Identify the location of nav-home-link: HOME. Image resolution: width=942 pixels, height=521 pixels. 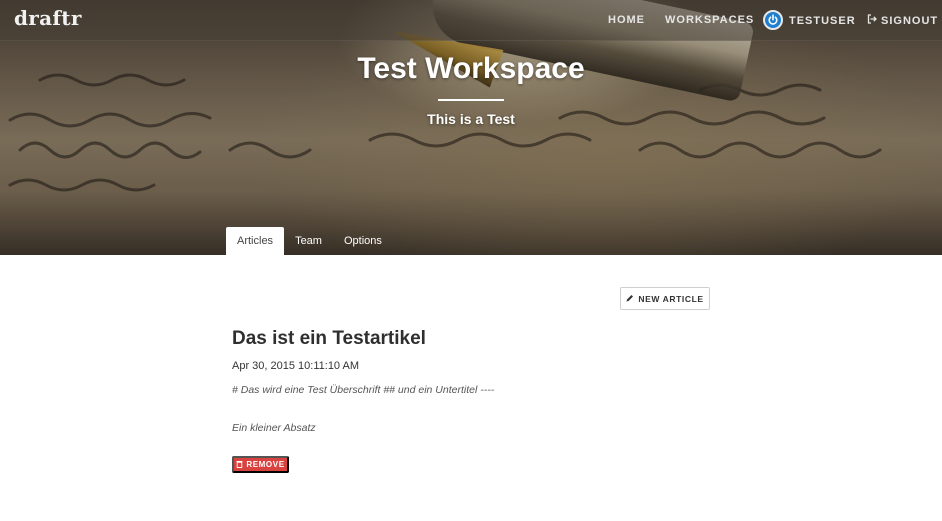
(626, 20).